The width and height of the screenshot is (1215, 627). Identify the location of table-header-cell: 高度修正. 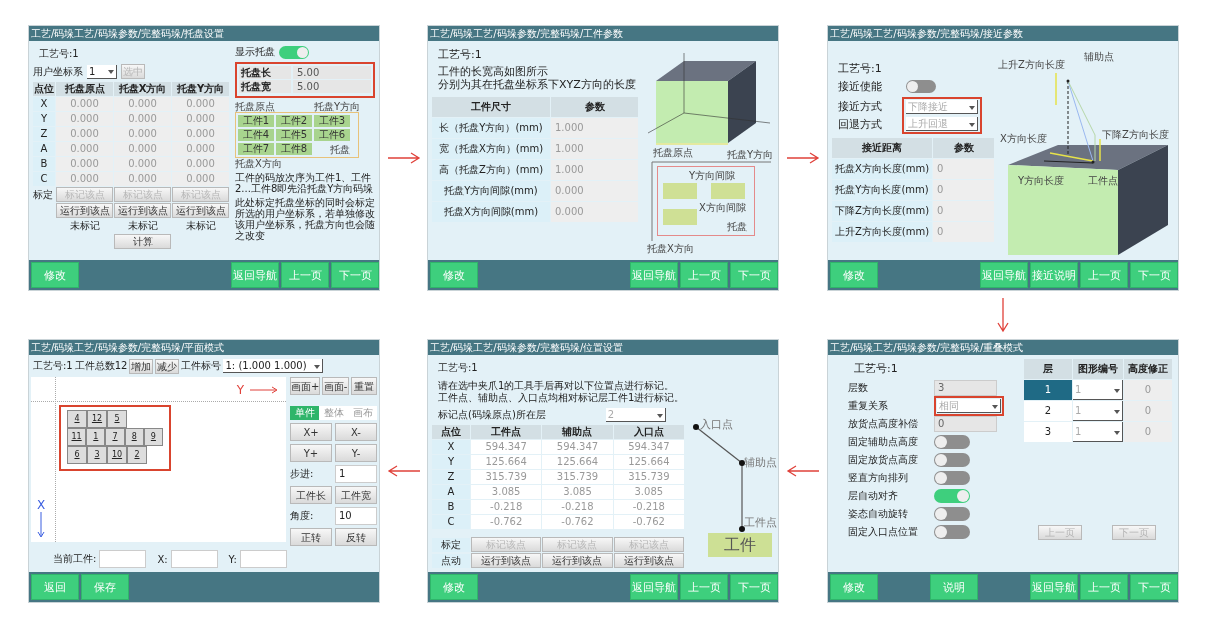
(1148, 369).